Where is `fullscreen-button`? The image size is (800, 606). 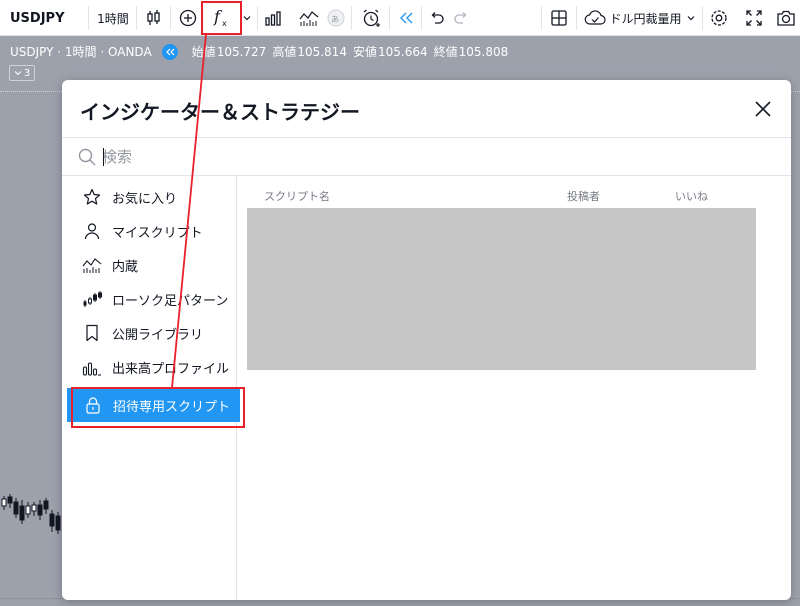
fullscreen-button is located at coordinates (754, 18).